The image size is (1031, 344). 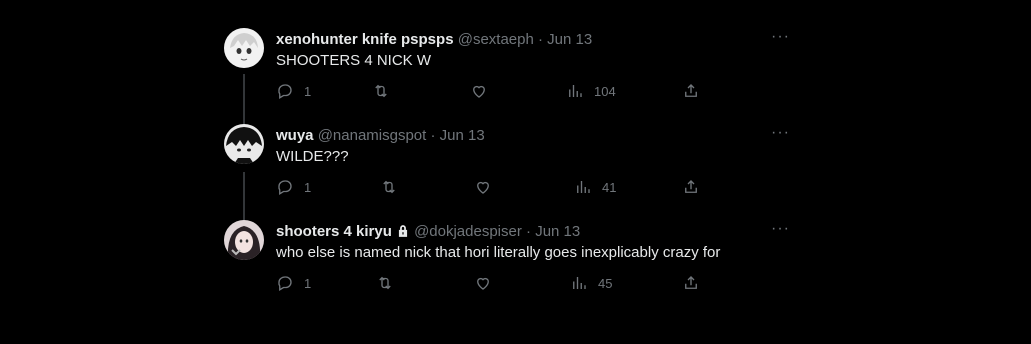 I want to click on views-count: 45, so click(x=605, y=283).